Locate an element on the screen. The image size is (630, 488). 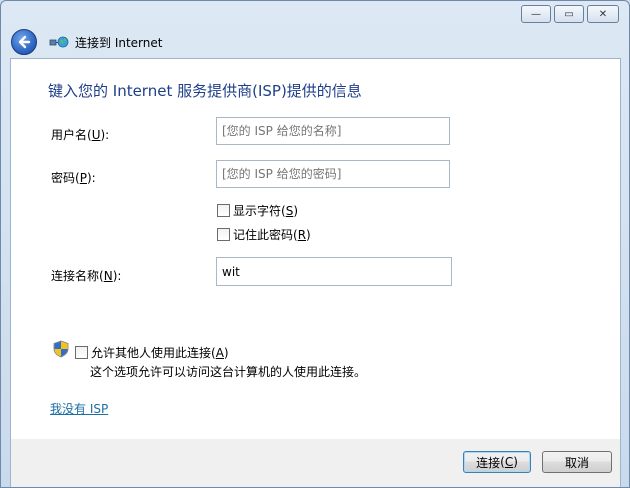
connect-button: 连接(C) is located at coordinates (497, 462).